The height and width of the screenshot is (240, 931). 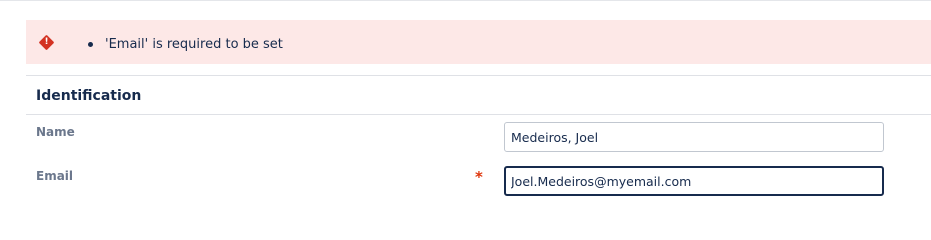 I want to click on required-indicator: *, so click(x=479, y=177).